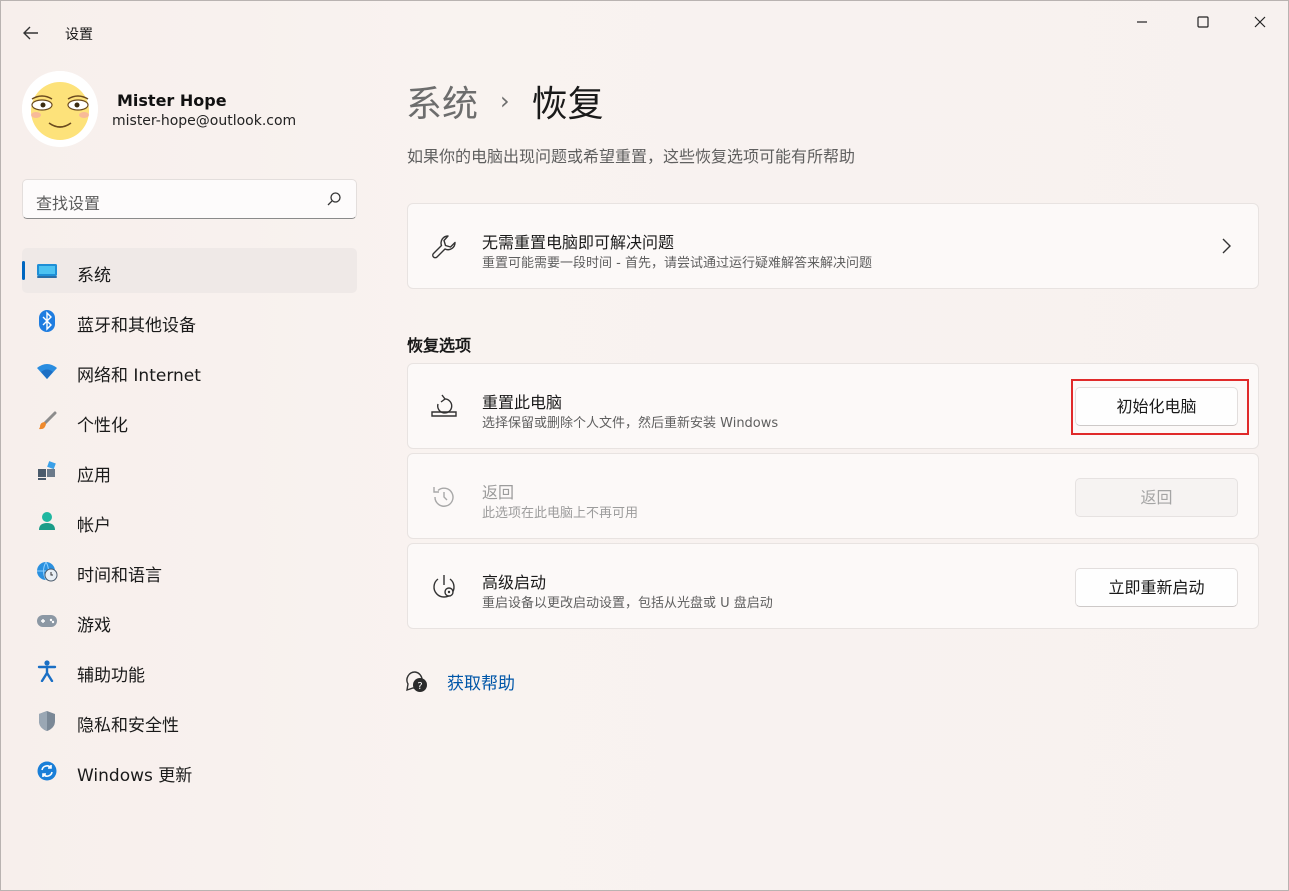  Describe the element at coordinates (631, 156) in the screenshot. I see `page-subtitle: 如果你的电脑出现问题或希望重置，这些恢复选项可能有所帮助` at that location.